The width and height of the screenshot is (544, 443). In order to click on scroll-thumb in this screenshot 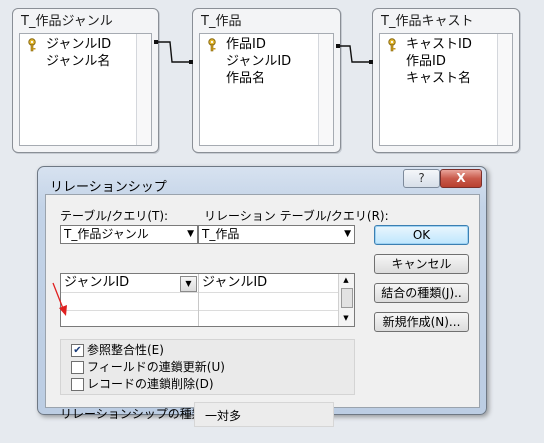, I will do `click(347, 298)`.